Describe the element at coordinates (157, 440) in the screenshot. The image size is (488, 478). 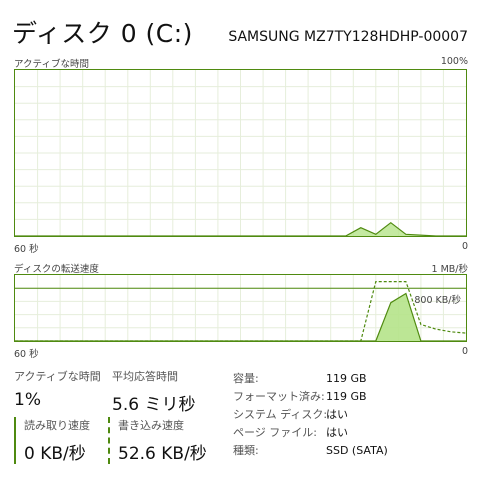
I see `write-speed-stat: 書き込み速度 52.6 KB/秒` at that location.